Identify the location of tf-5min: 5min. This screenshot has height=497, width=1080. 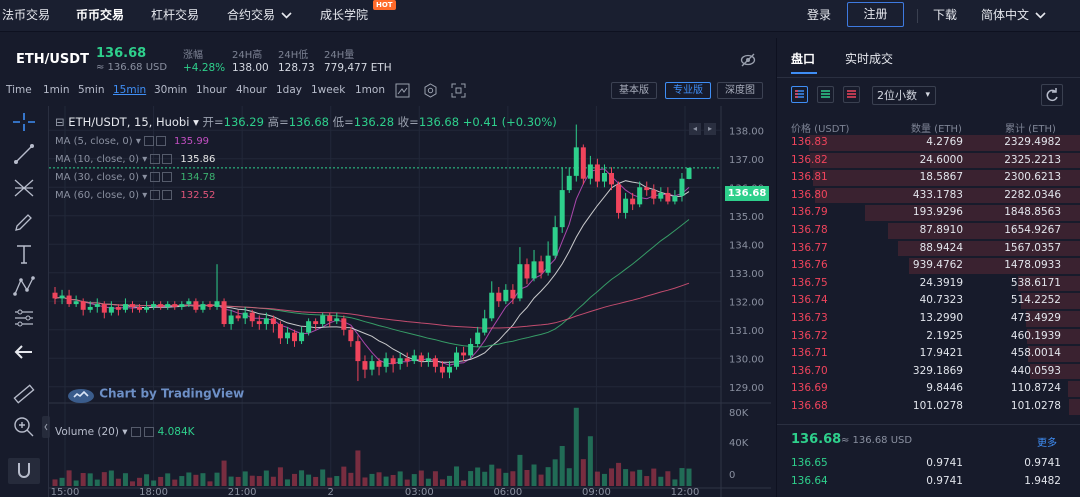
(91, 90).